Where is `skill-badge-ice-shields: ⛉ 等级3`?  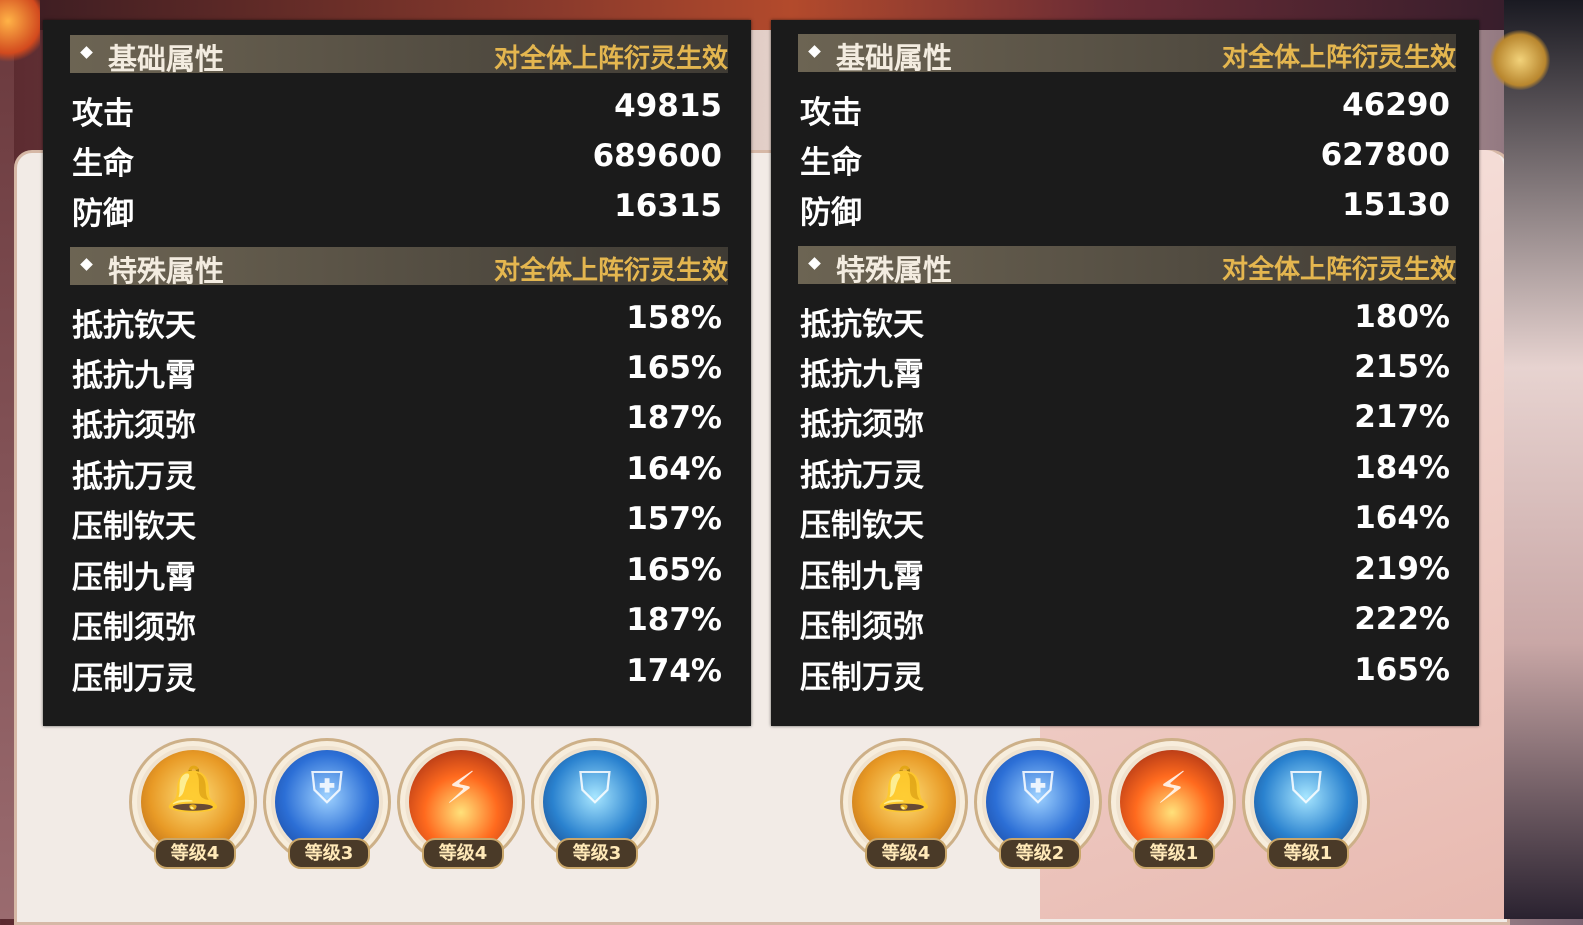 skill-badge-ice-shields: ⛉ 等级3 is located at coordinates (595, 803).